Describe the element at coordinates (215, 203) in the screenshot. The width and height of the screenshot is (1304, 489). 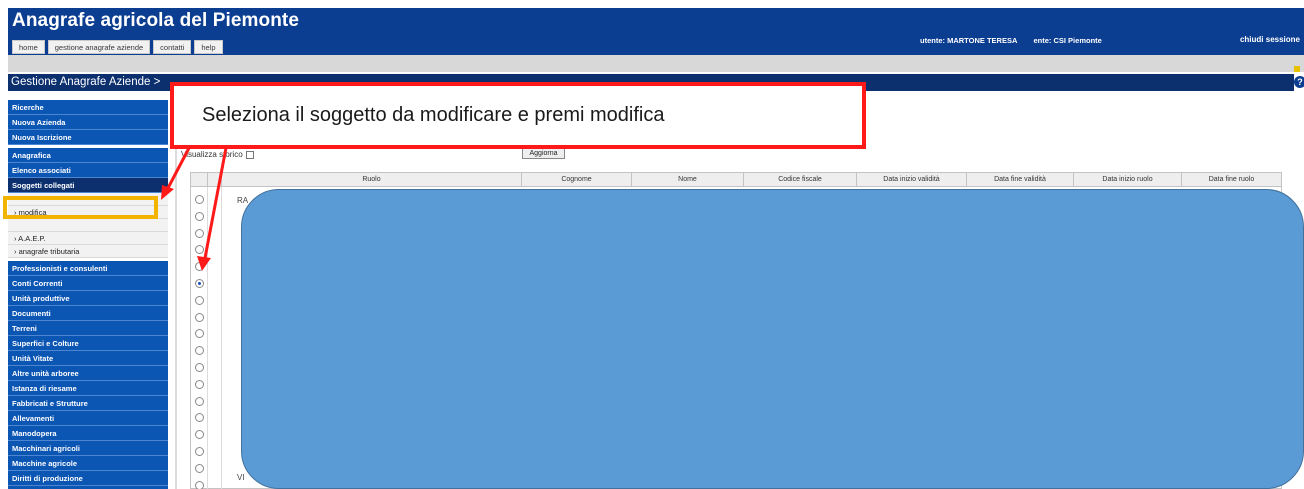
I see `arrow-to-radio` at that location.